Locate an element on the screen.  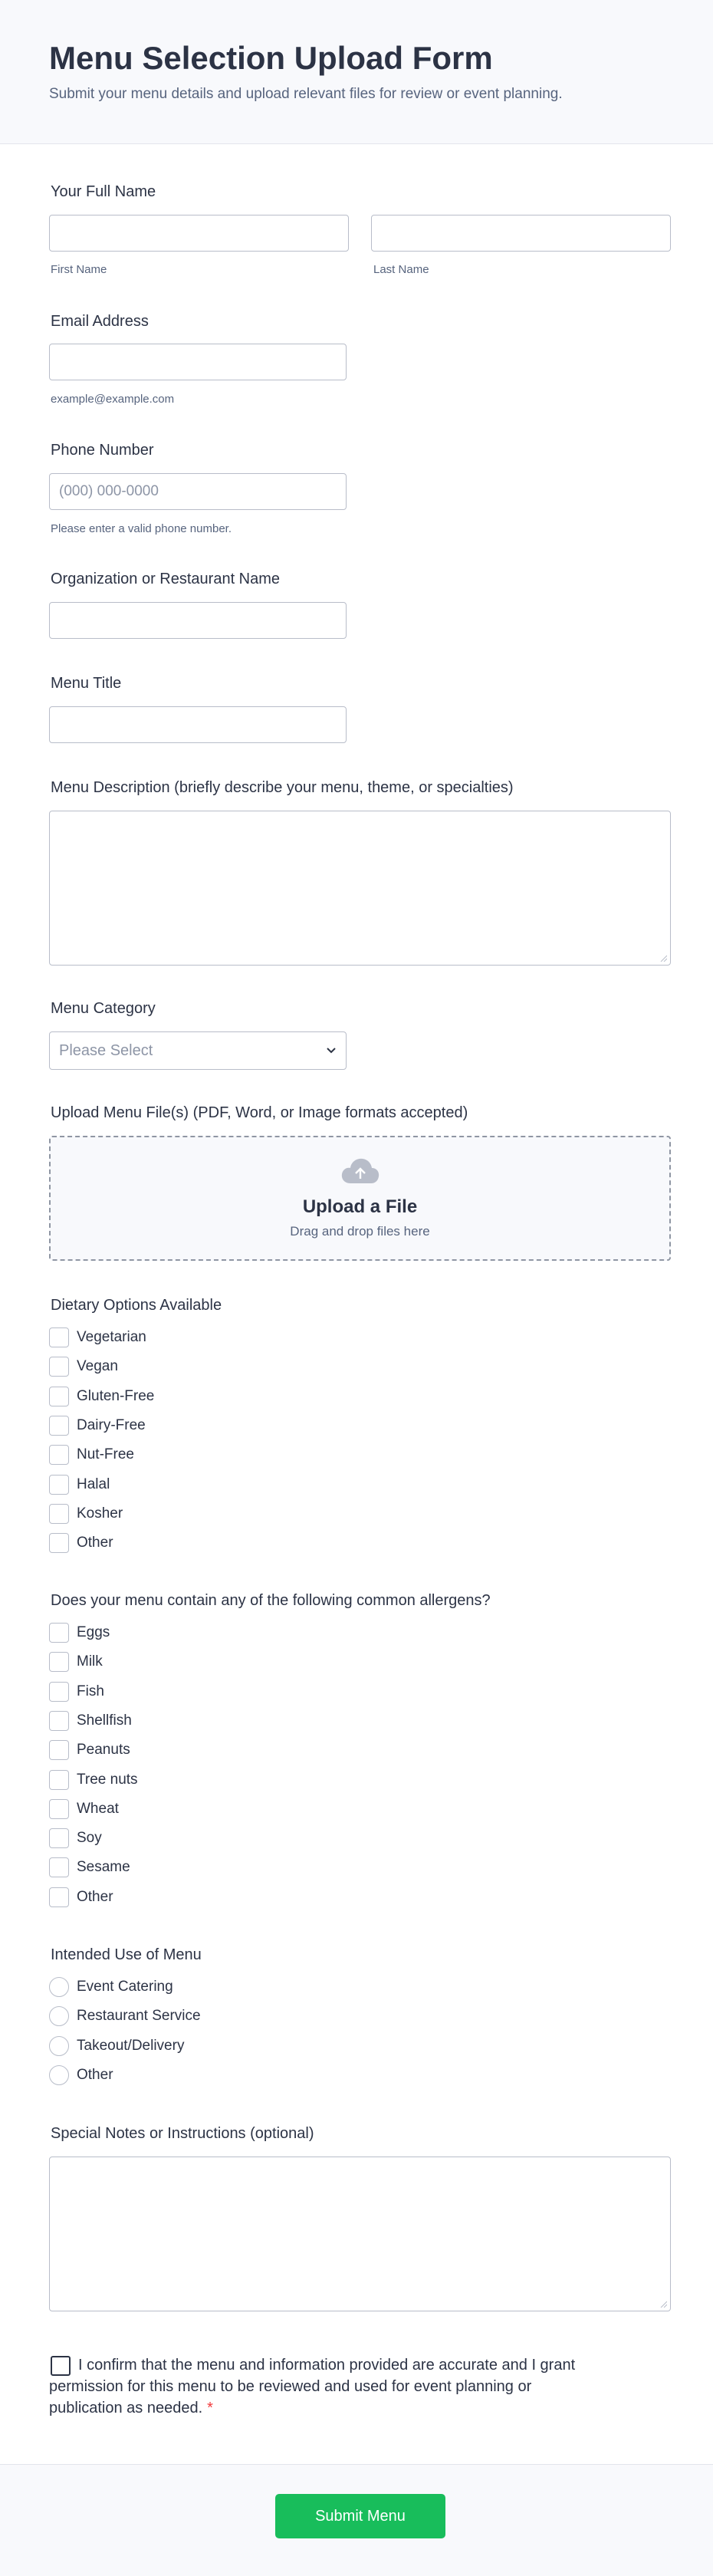
cloud-upload-icon is located at coordinates (360, 1170).